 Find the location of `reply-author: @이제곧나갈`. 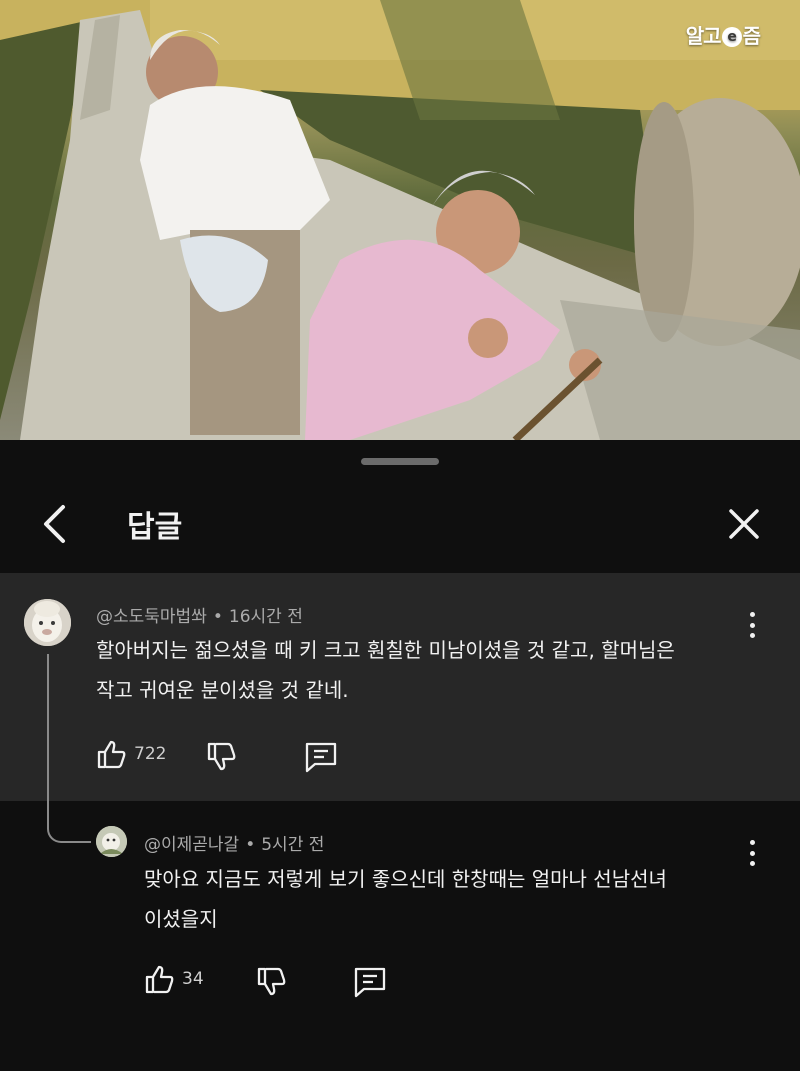

reply-author: @이제곧나갈 is located at coordinates (191, 845).